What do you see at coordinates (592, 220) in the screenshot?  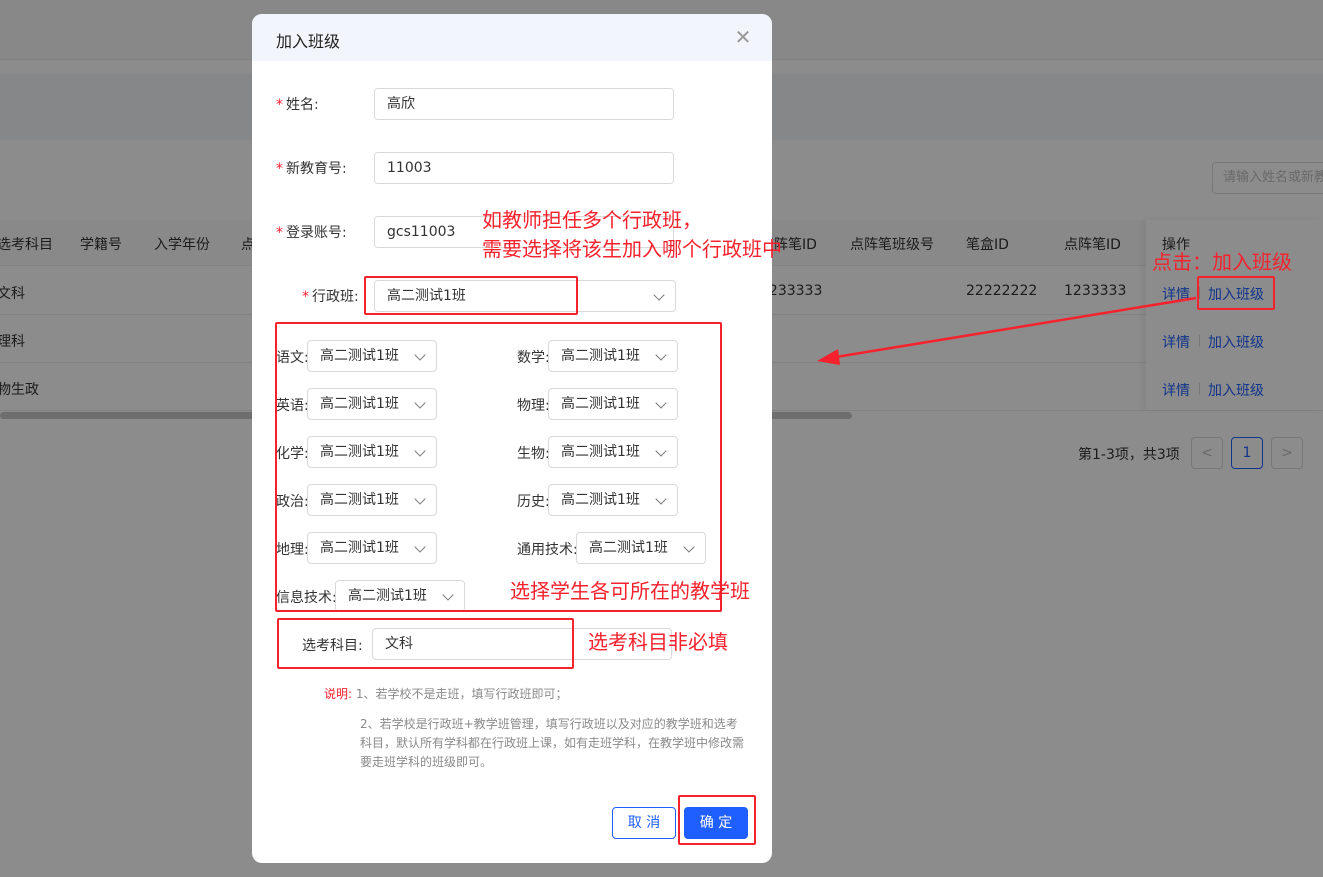 I see `annotation-teacher-note-1: 如教师担任多个行政班，` at bounding box center [592, 220].